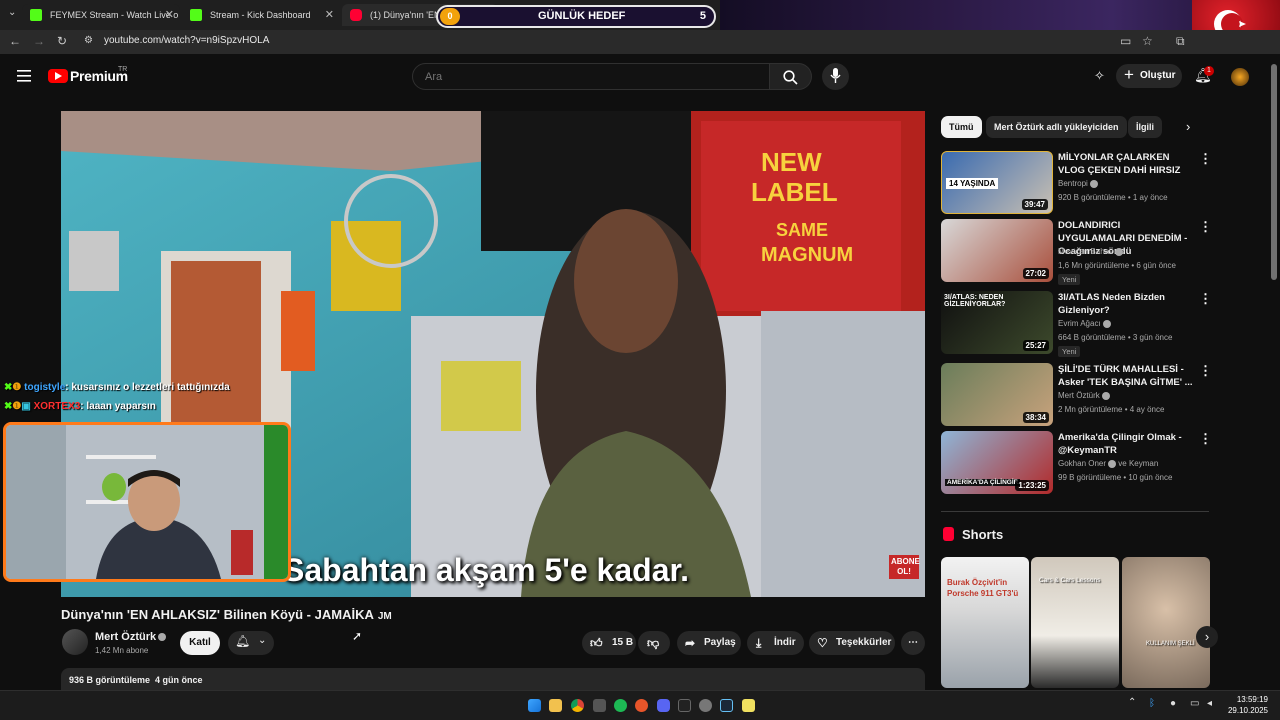  I want to click on download-button: ⤓ İndir, so click(775, 643).